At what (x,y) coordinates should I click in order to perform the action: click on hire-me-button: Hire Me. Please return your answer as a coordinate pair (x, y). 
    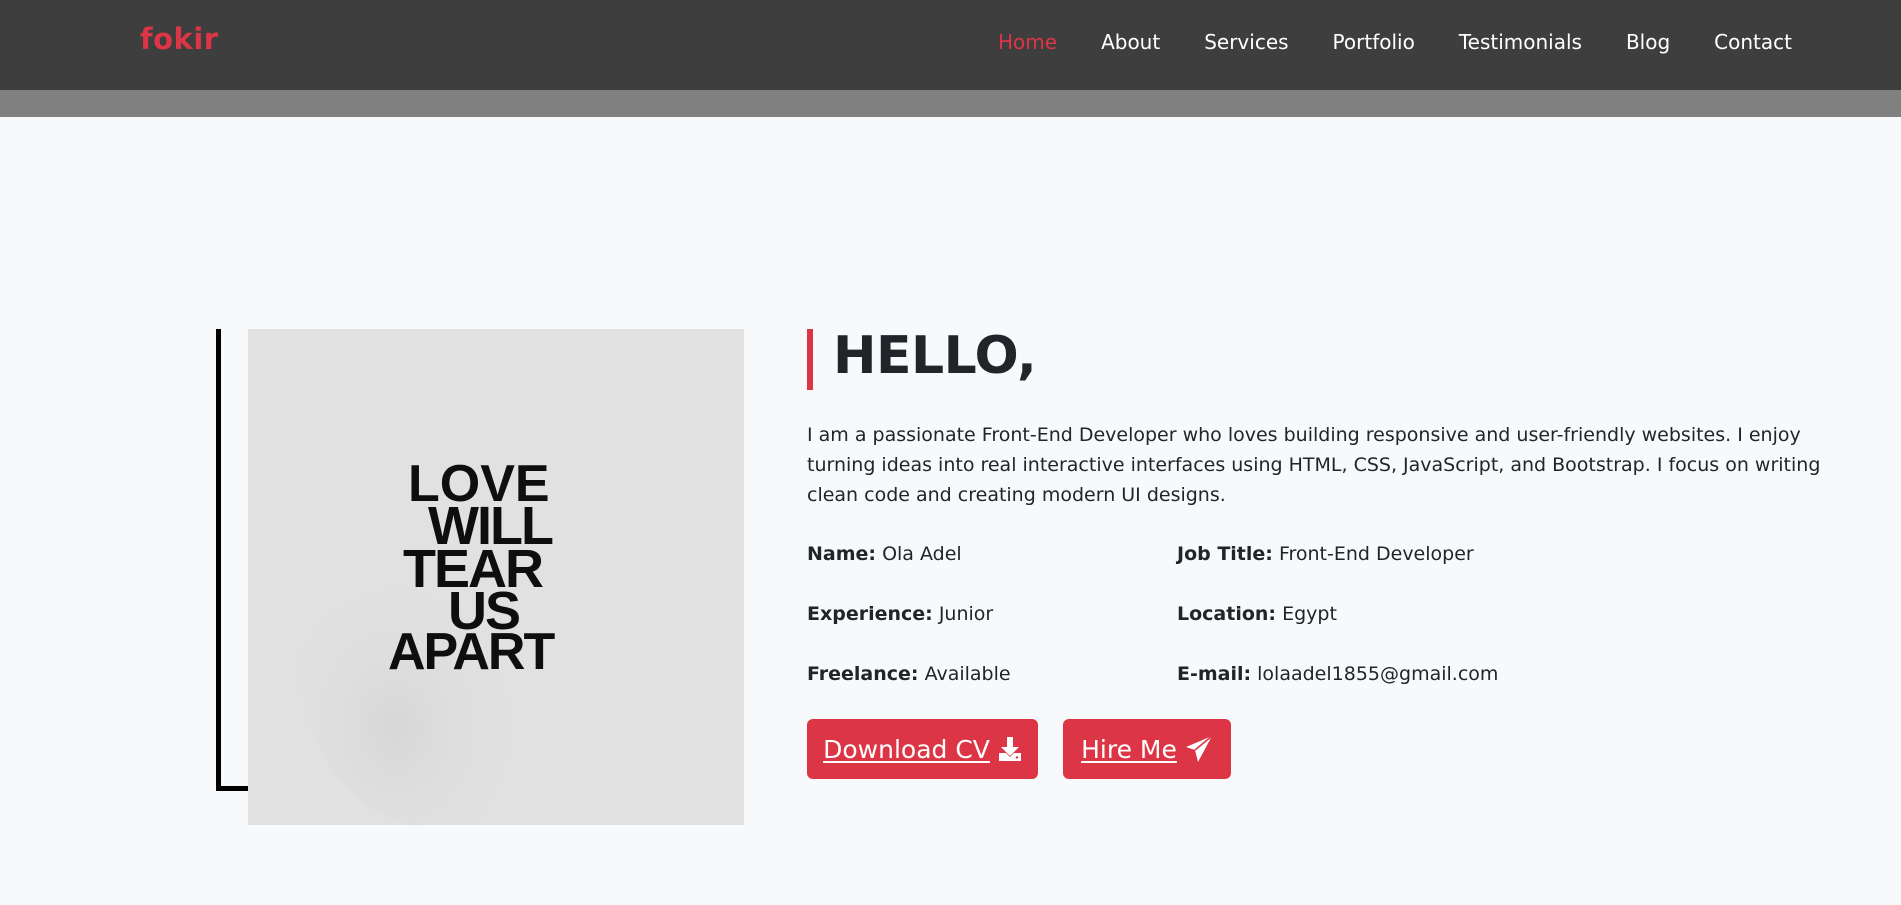
    Looking at the image, I should click on (1147, 749).